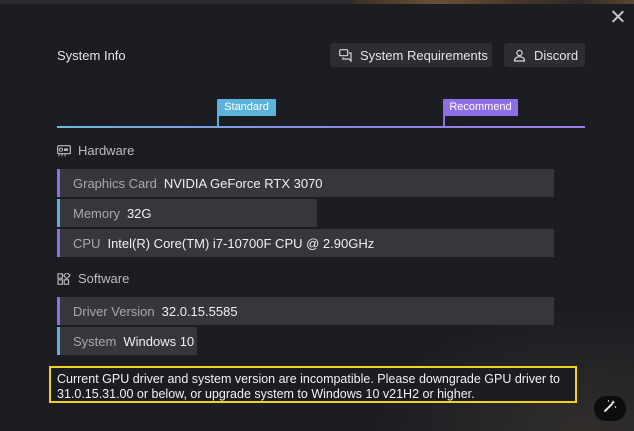 This screenshot has width=634, height=431. Describe the element at coordinates (106, 150) in the screenshot. I see `hardware-section-label: Hardware` at that location.